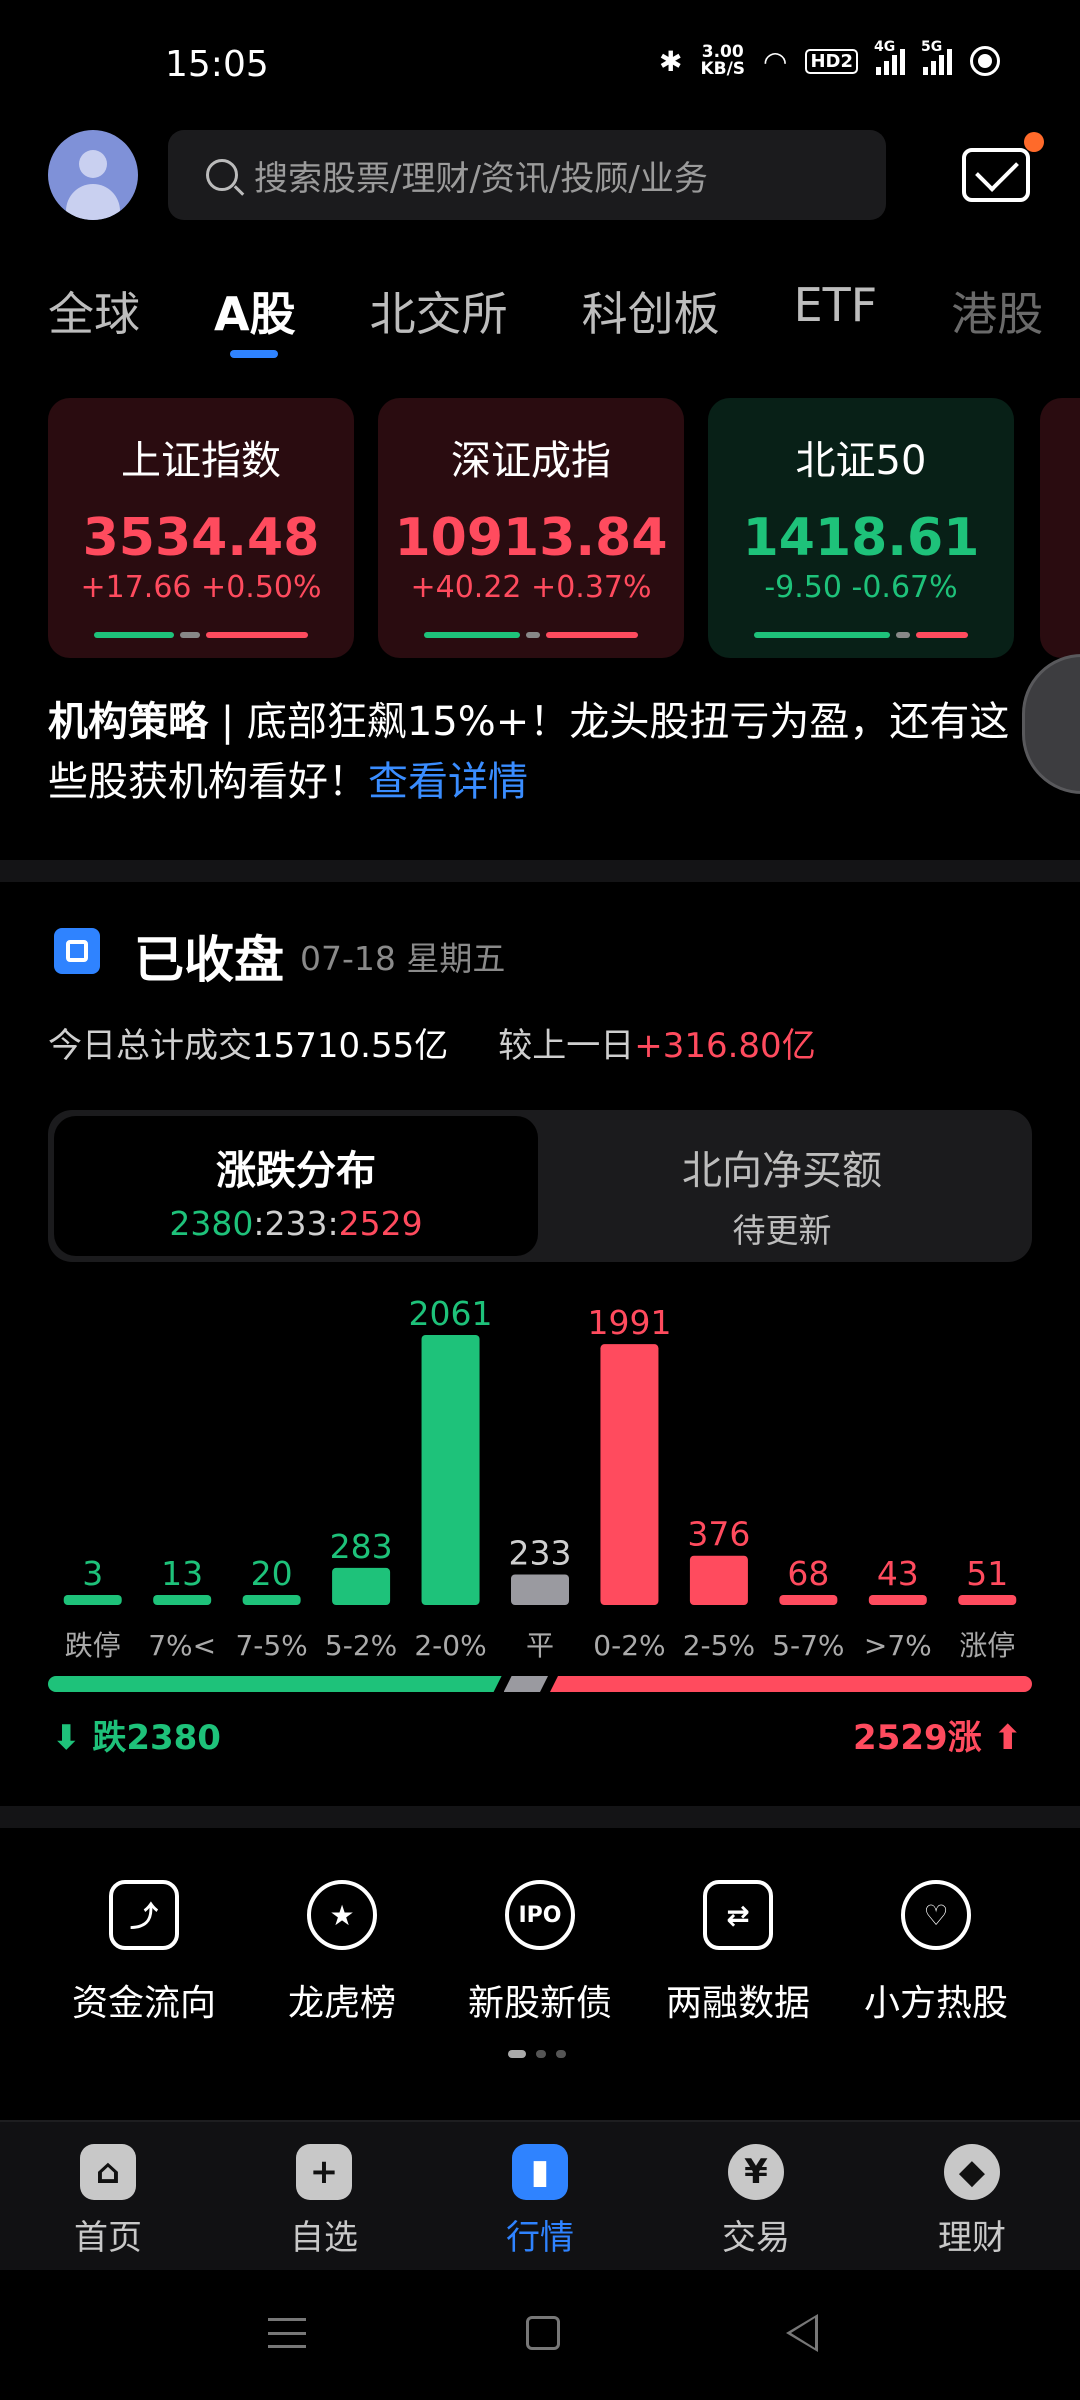  I want to click on bottom-nav: ⌂ 首页 + 自选 ▮ 行情 ¥ 交易 ◆ 理财, so click(540, 2195).